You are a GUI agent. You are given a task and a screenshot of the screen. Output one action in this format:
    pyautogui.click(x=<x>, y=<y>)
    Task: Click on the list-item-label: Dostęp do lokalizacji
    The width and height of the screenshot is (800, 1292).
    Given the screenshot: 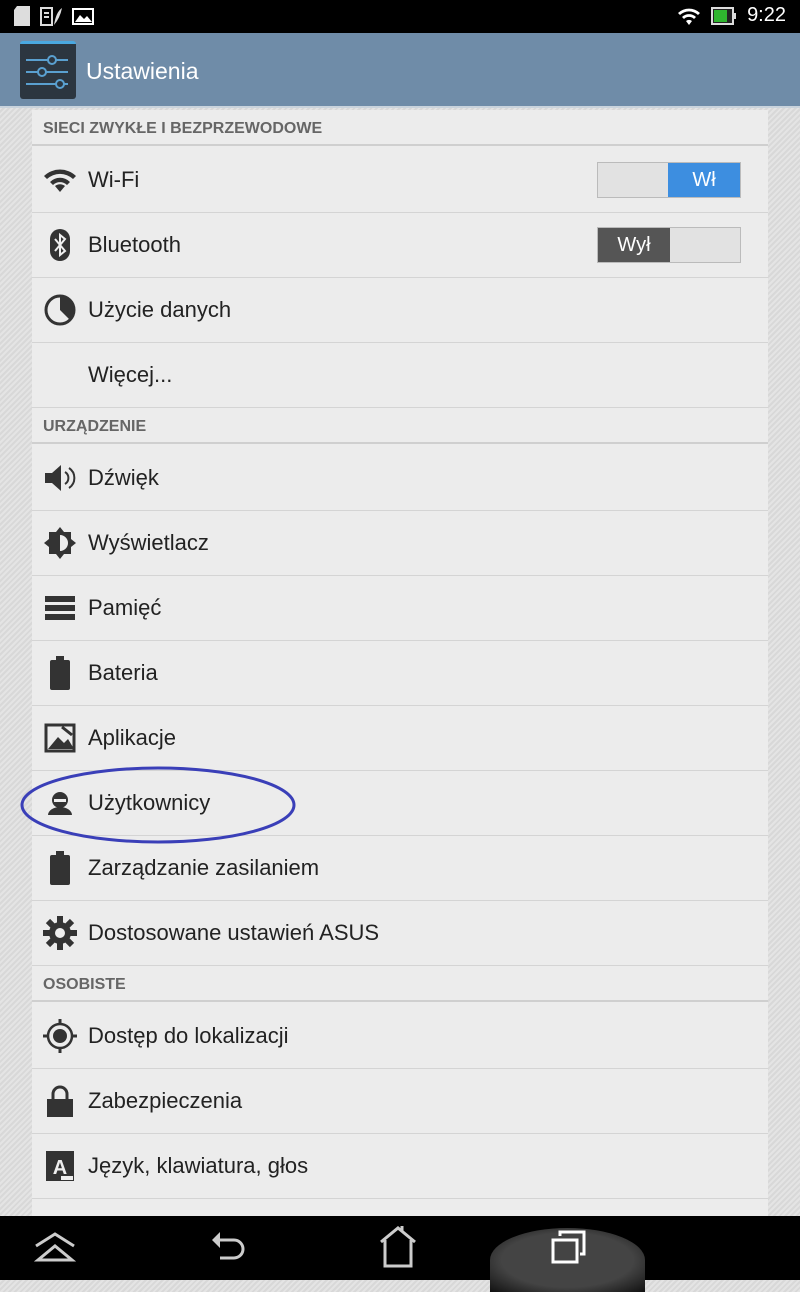 What is the action you would take?
    pyautogui.click(x=188, y=1035)
    